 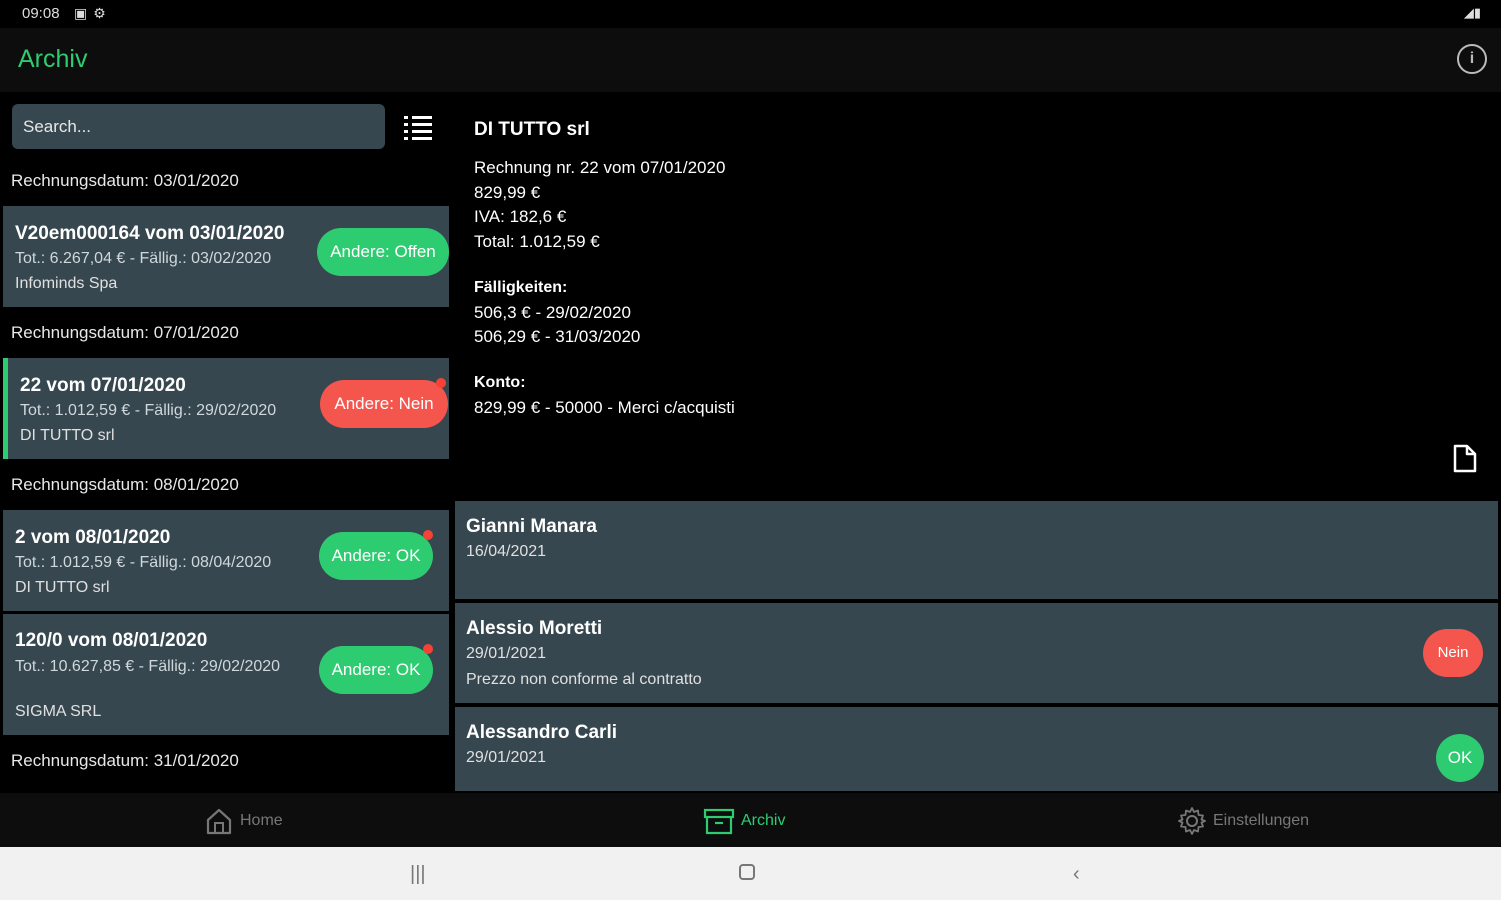 What do you see at coordinates (111, 640) in the screenshot?
I see `invoice-title: 120/0 vom 08/01/2020` at bounding box center [111, 640].